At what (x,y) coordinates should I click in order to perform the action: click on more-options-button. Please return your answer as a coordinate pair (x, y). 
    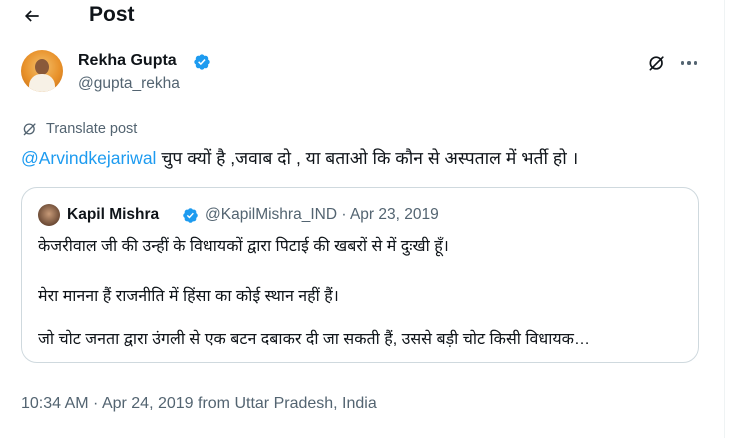
    Looking at the image, I should click on (689, 63).